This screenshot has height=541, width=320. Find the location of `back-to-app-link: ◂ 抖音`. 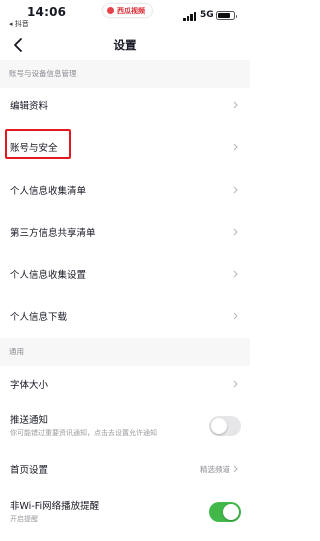

back-to-app-link: ◂ 抖音 is located at coordinates (19, 24).